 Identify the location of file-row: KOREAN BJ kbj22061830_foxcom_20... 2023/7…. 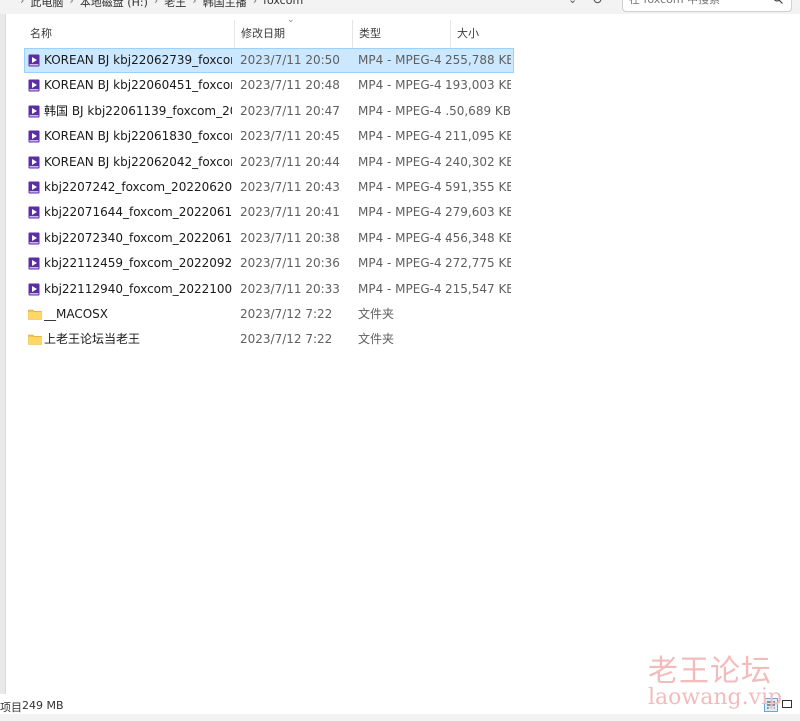
(269, 136).